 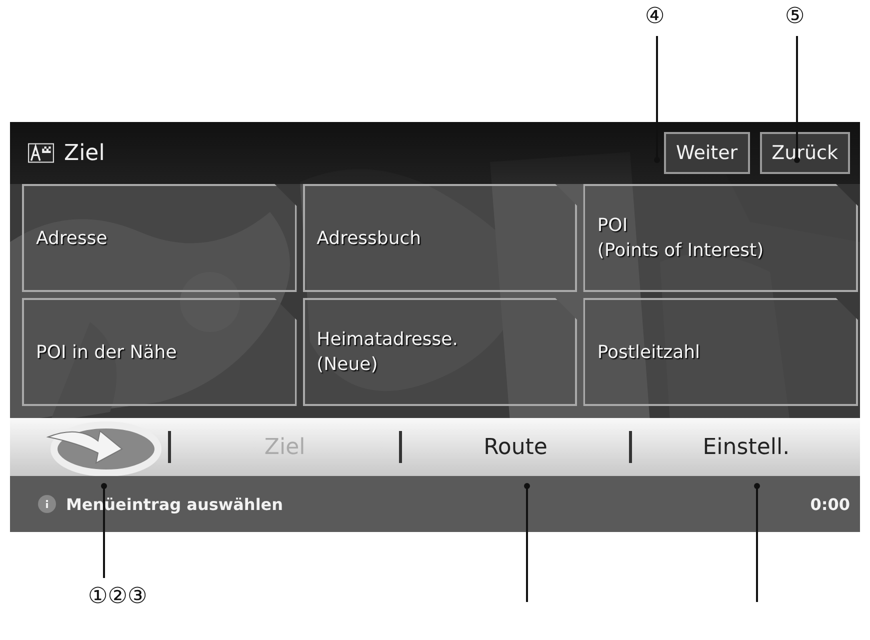 I want to click on menu-tile: Adresse, so click(x=159, y=238).